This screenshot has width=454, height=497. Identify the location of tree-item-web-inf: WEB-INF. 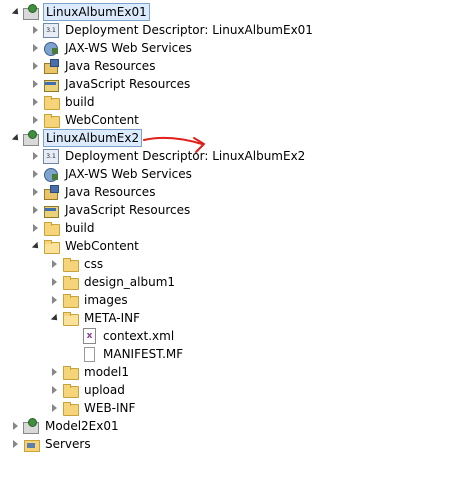
(93, 408).